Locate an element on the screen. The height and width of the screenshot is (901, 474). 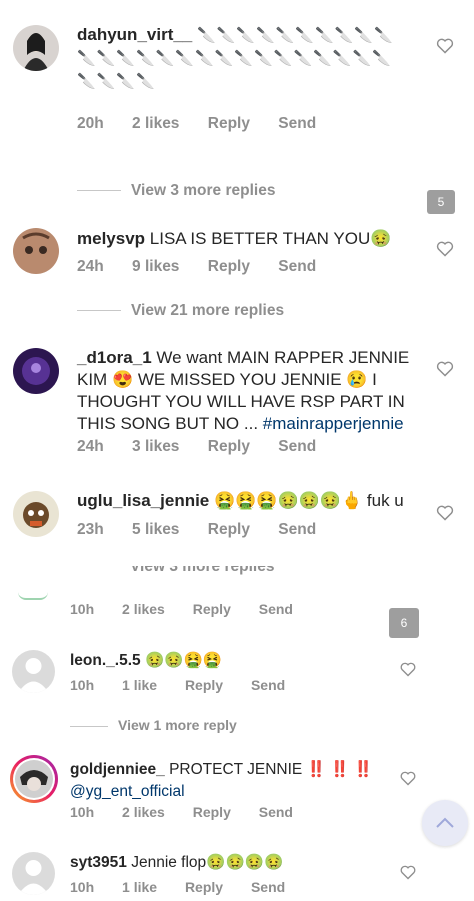
comment-body: 🤮🤮🤮🤢🤢🤢🖕 fuk u is located at coordinates (309, 500).